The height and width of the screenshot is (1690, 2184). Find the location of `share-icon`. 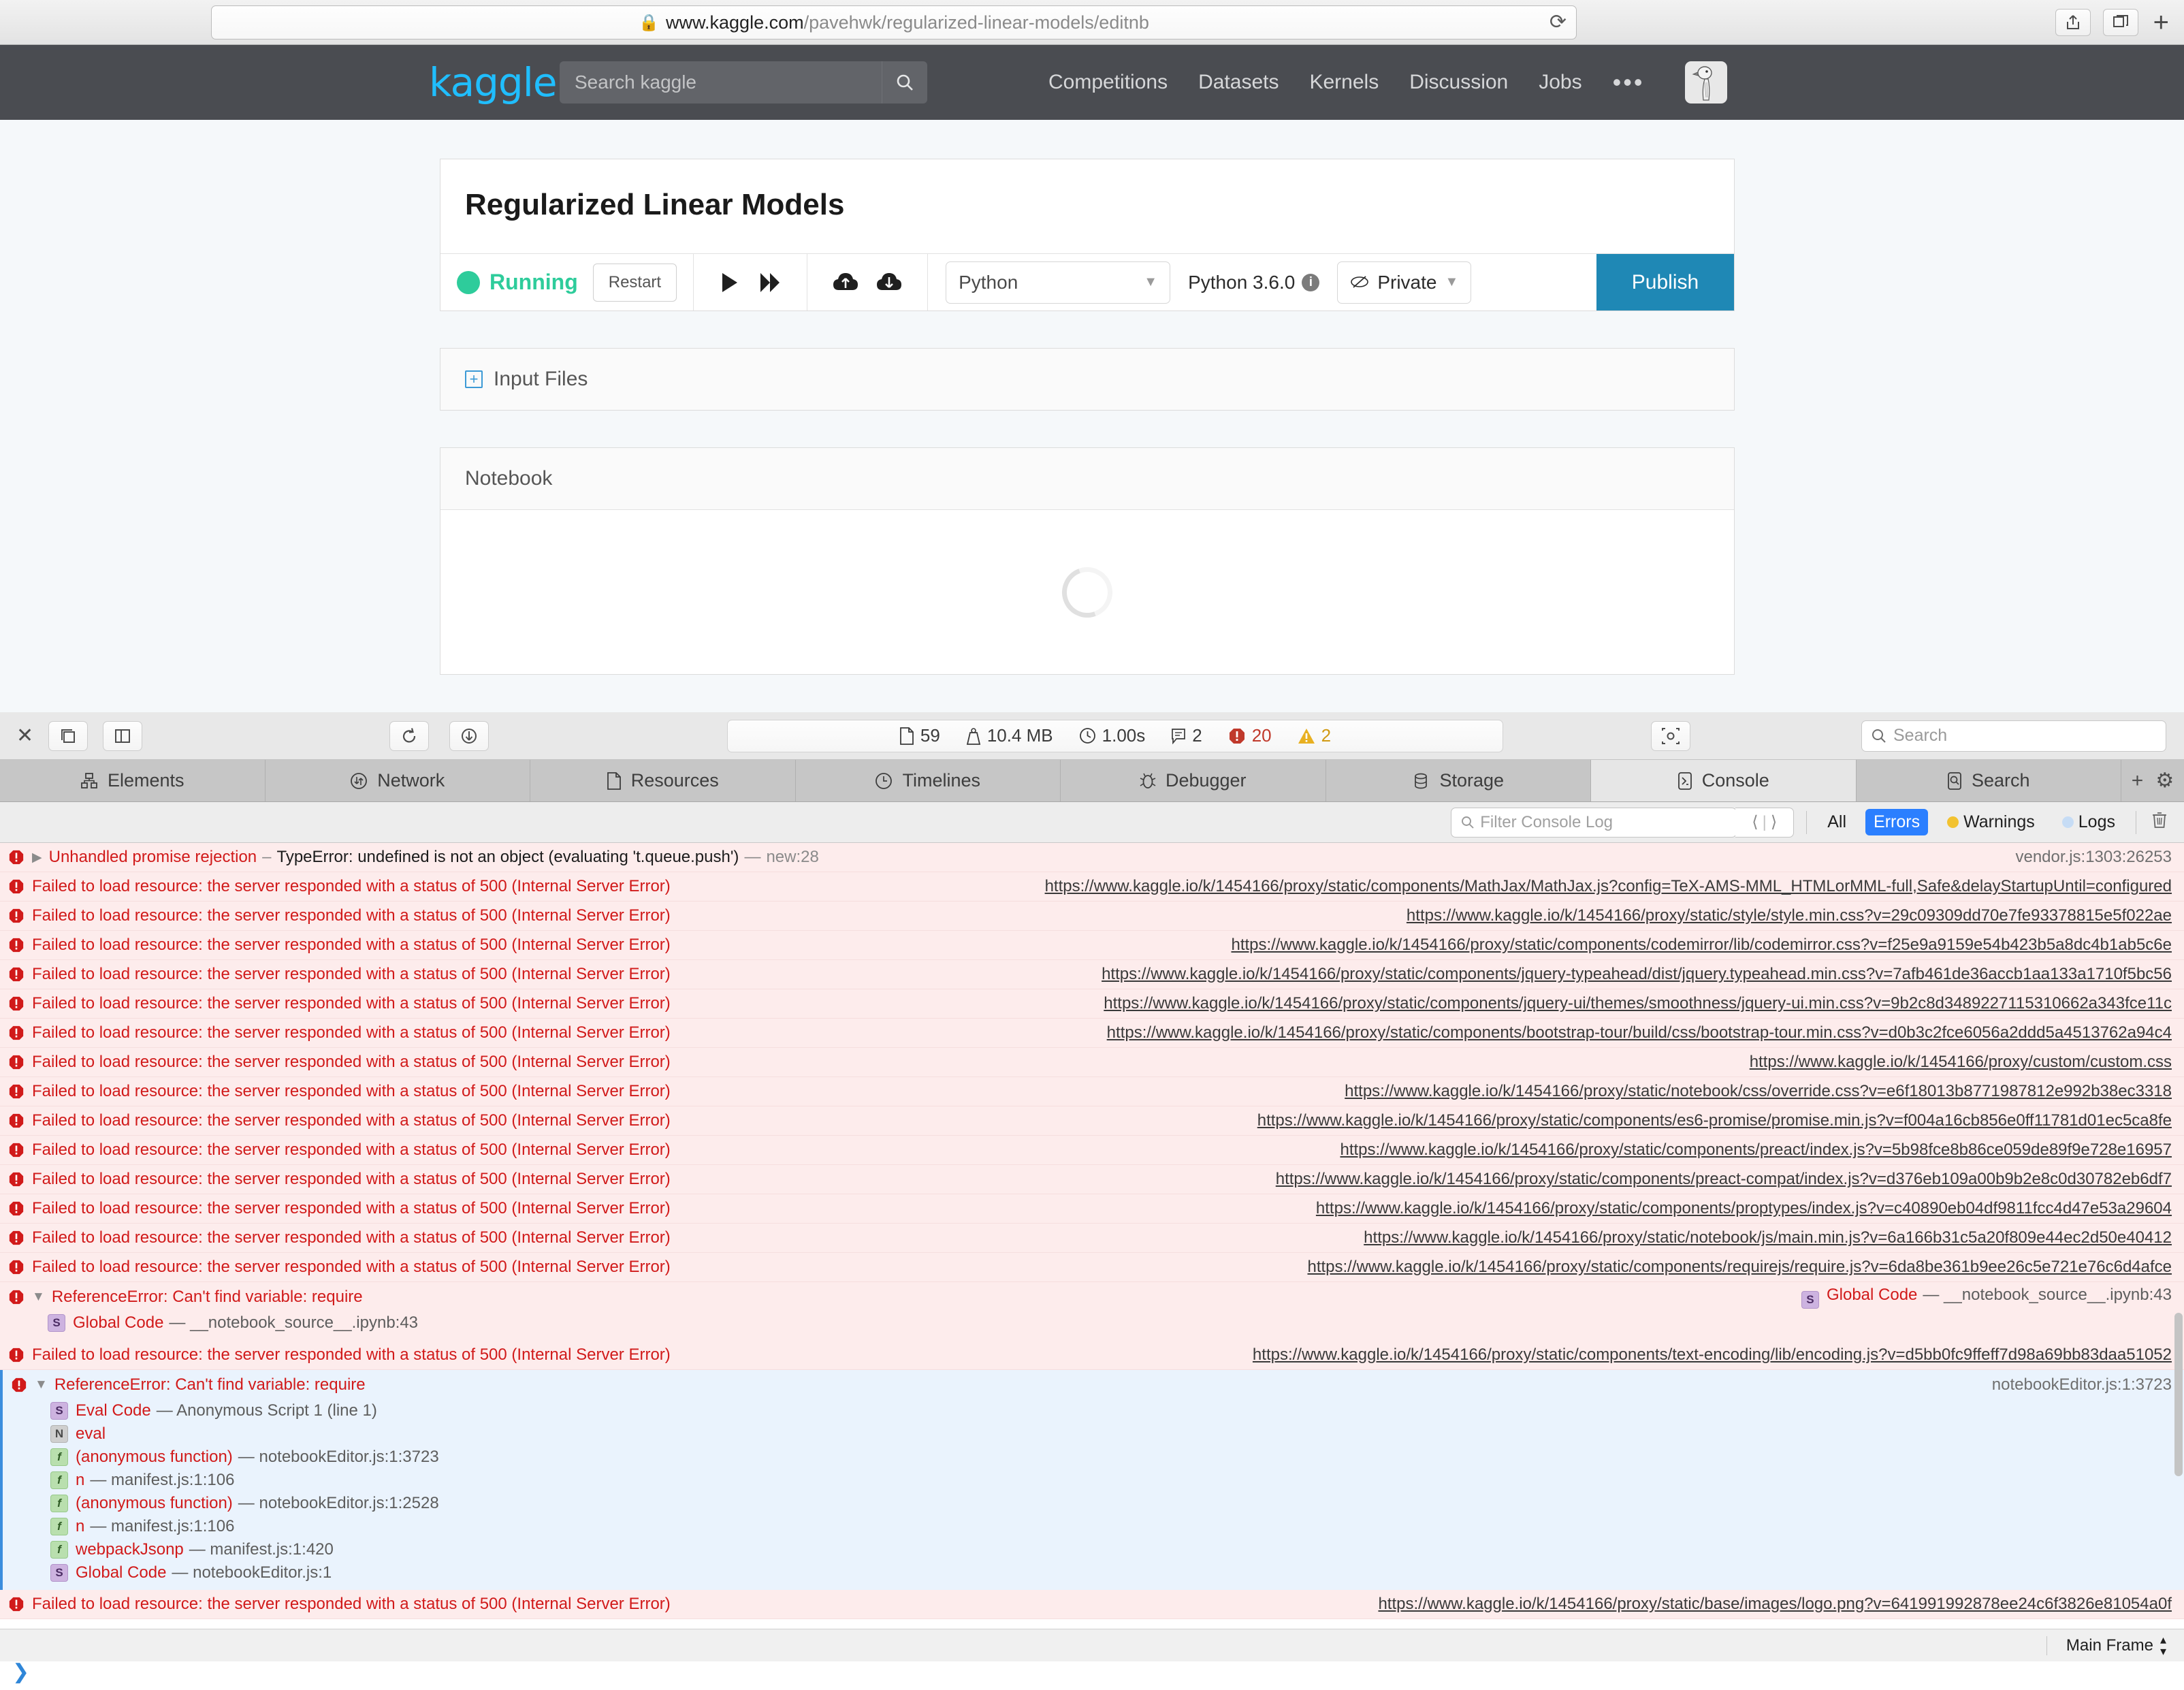

share-icon is located at coordinates (2073, 22).